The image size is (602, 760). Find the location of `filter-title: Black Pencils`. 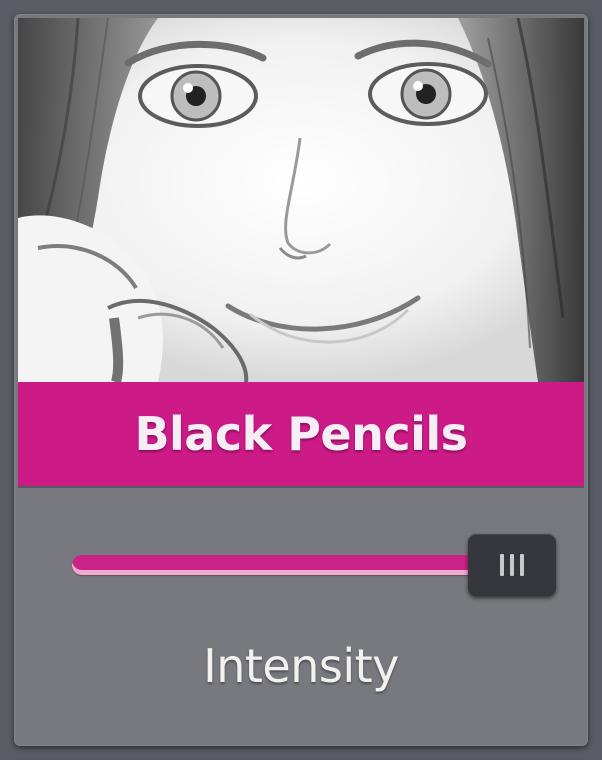

filter-title: Black Pencils is located at coordinates (301, 434).